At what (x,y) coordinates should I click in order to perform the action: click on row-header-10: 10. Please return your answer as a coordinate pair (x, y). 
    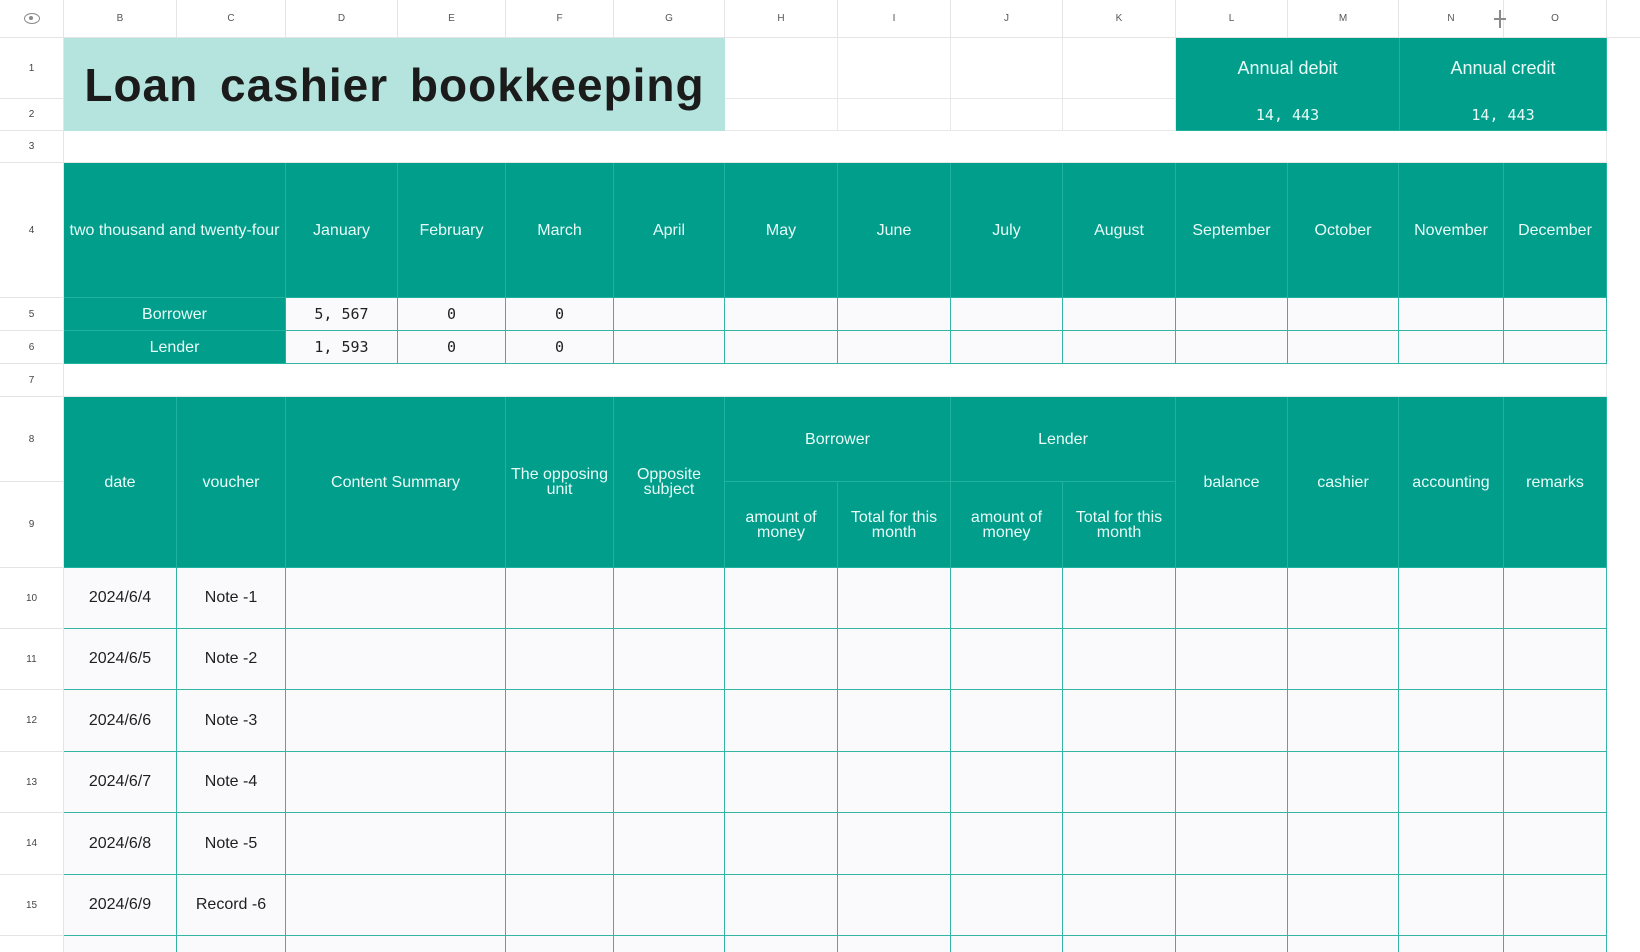
    Looking at the image, I should click on (32, 598).